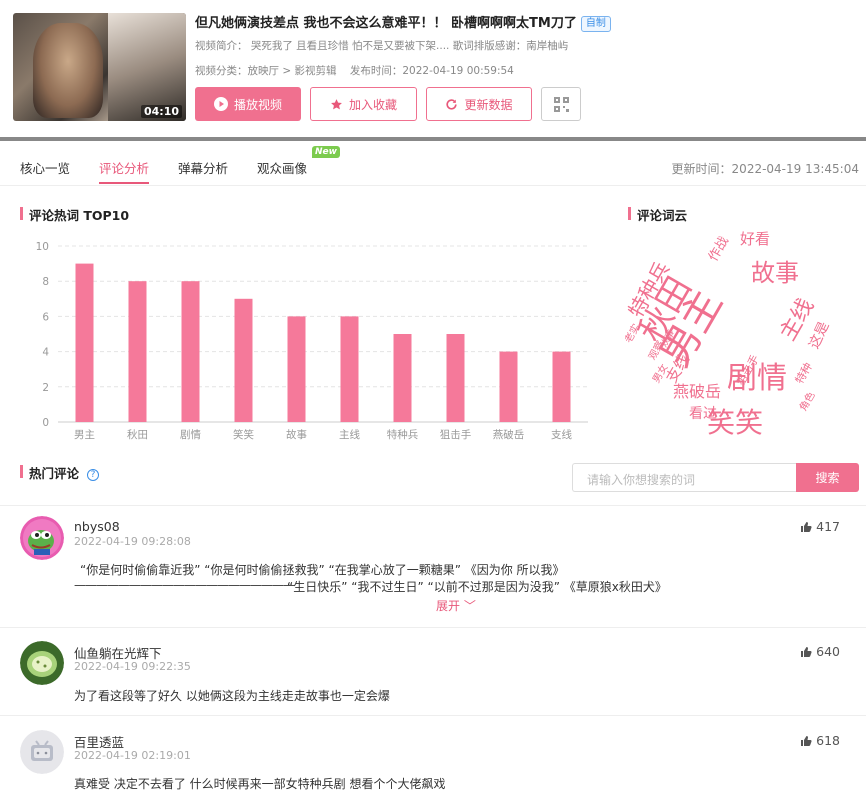 Image resolution: width=866 pixels, height=794 pixels. What do you see at coordinates (45, 388) in the screenshot?
I see `y-tick-label: 2` at bounding box center [45, 388].